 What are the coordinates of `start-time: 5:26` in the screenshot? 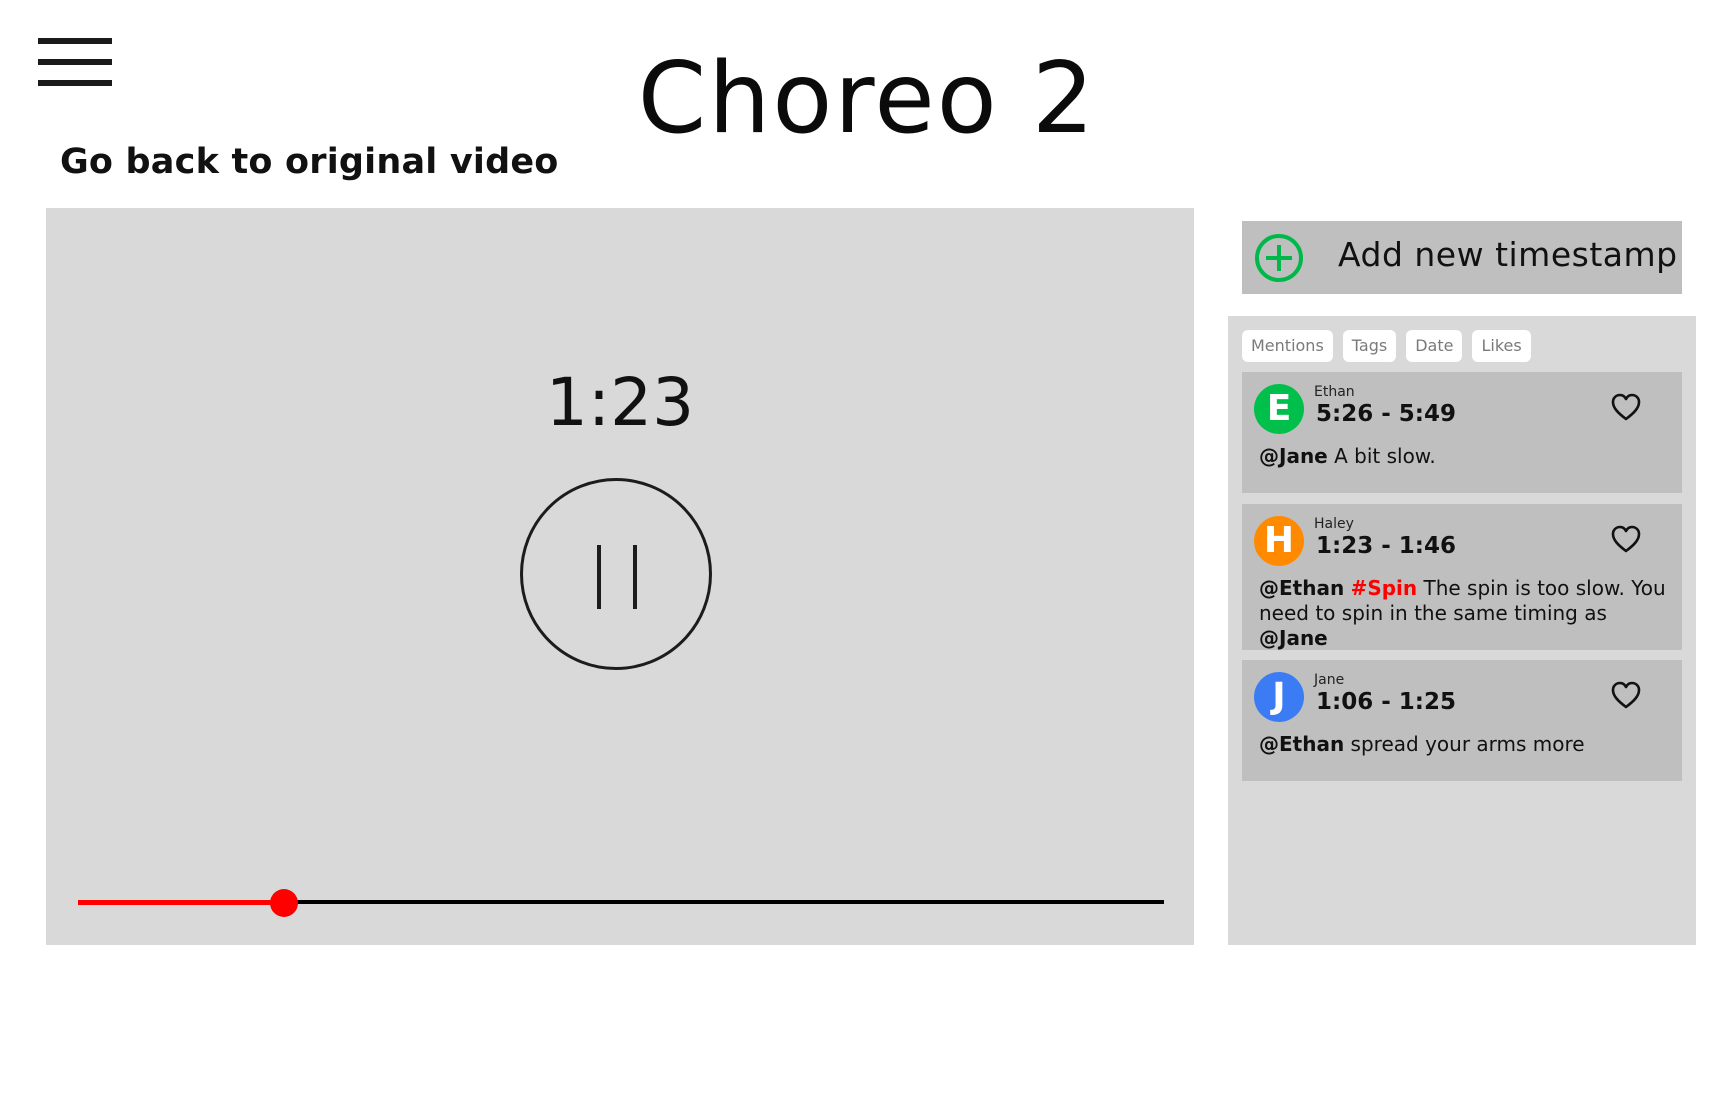 It's located at (1345, 414).